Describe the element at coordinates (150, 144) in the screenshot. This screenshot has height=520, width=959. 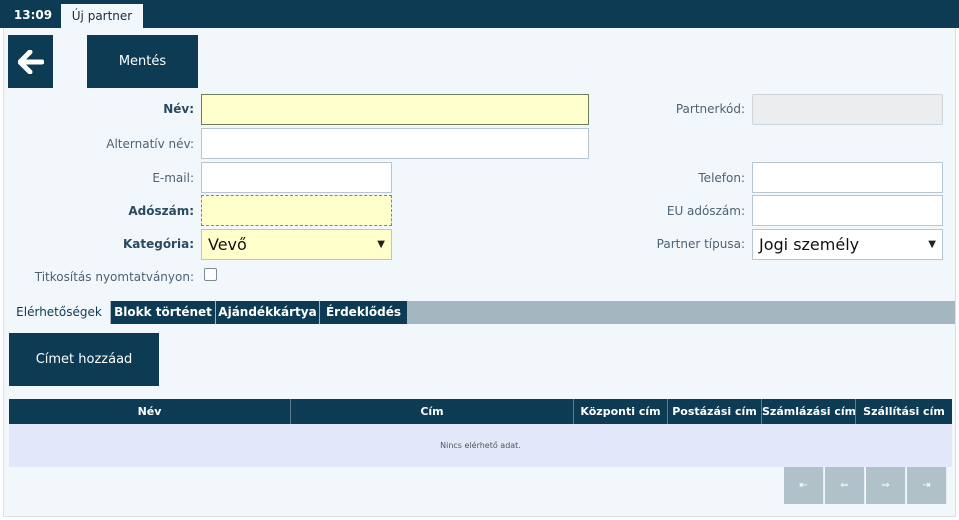
I see `alt-name-label: Alternatív név:` at that location.